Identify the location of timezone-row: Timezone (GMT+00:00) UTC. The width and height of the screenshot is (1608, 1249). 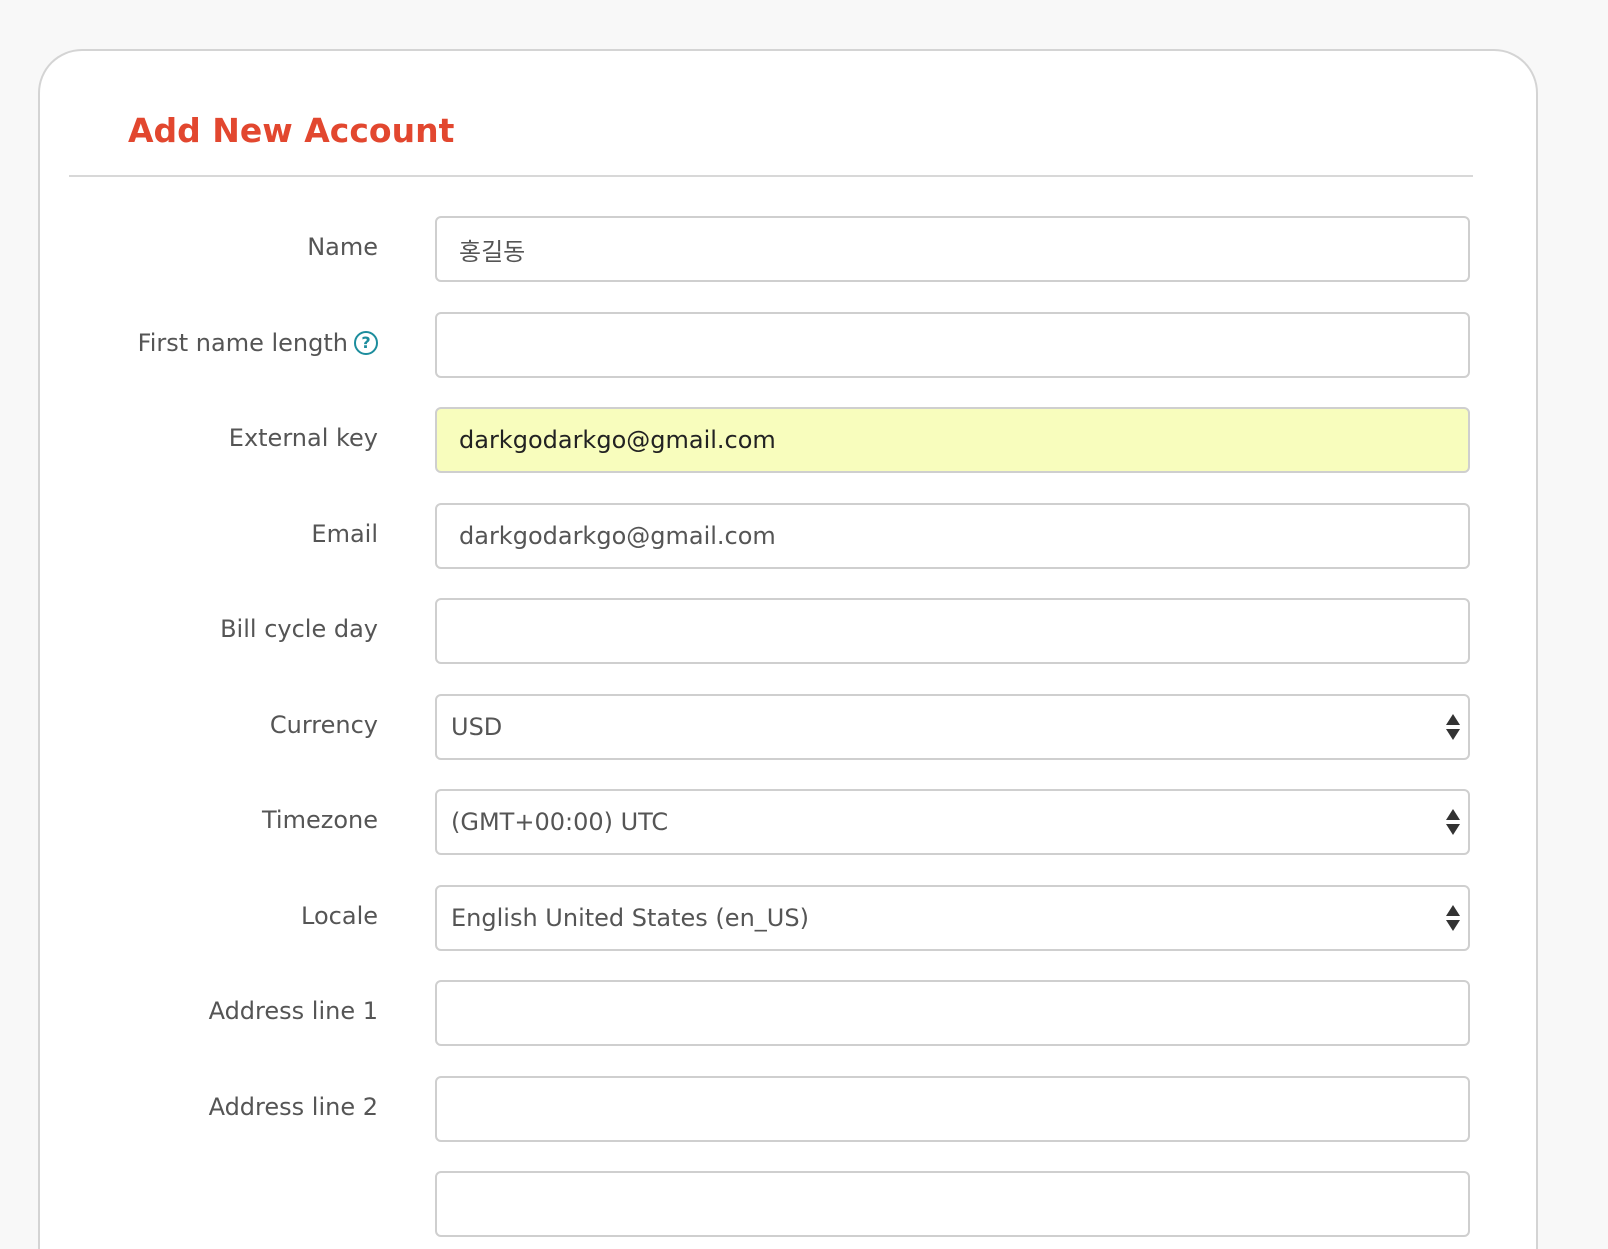
(790, 823).